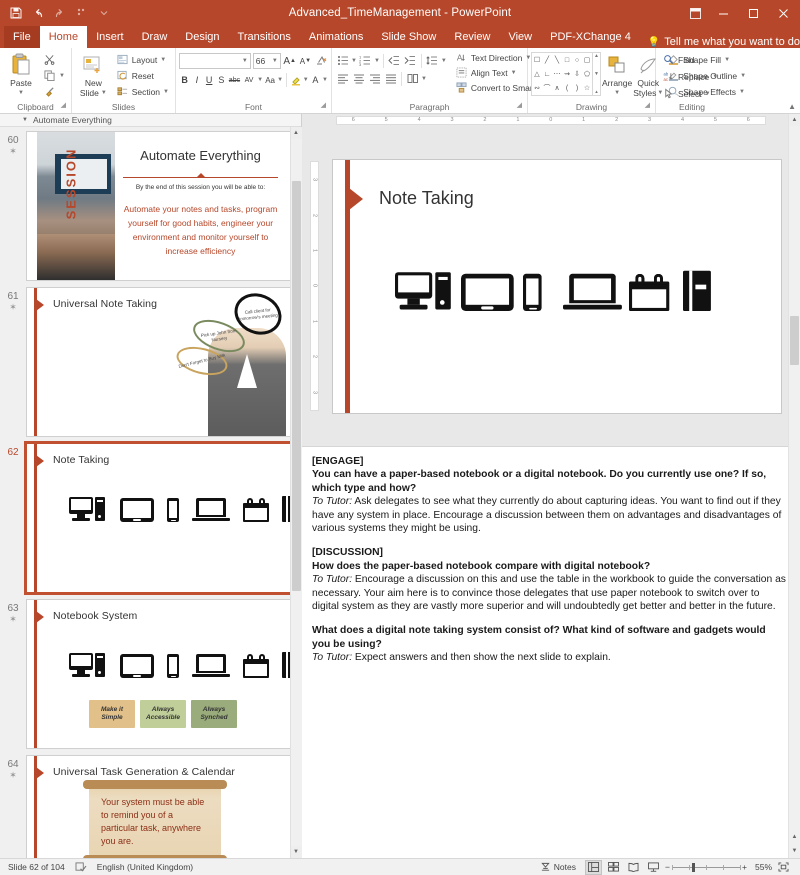 This screenshot has height=875, width=800. What do you see at coordinates (587, 60) in the screenshot?
I see `shape-rounded-rect-icon: ▢` at bounding box center [587, 60].